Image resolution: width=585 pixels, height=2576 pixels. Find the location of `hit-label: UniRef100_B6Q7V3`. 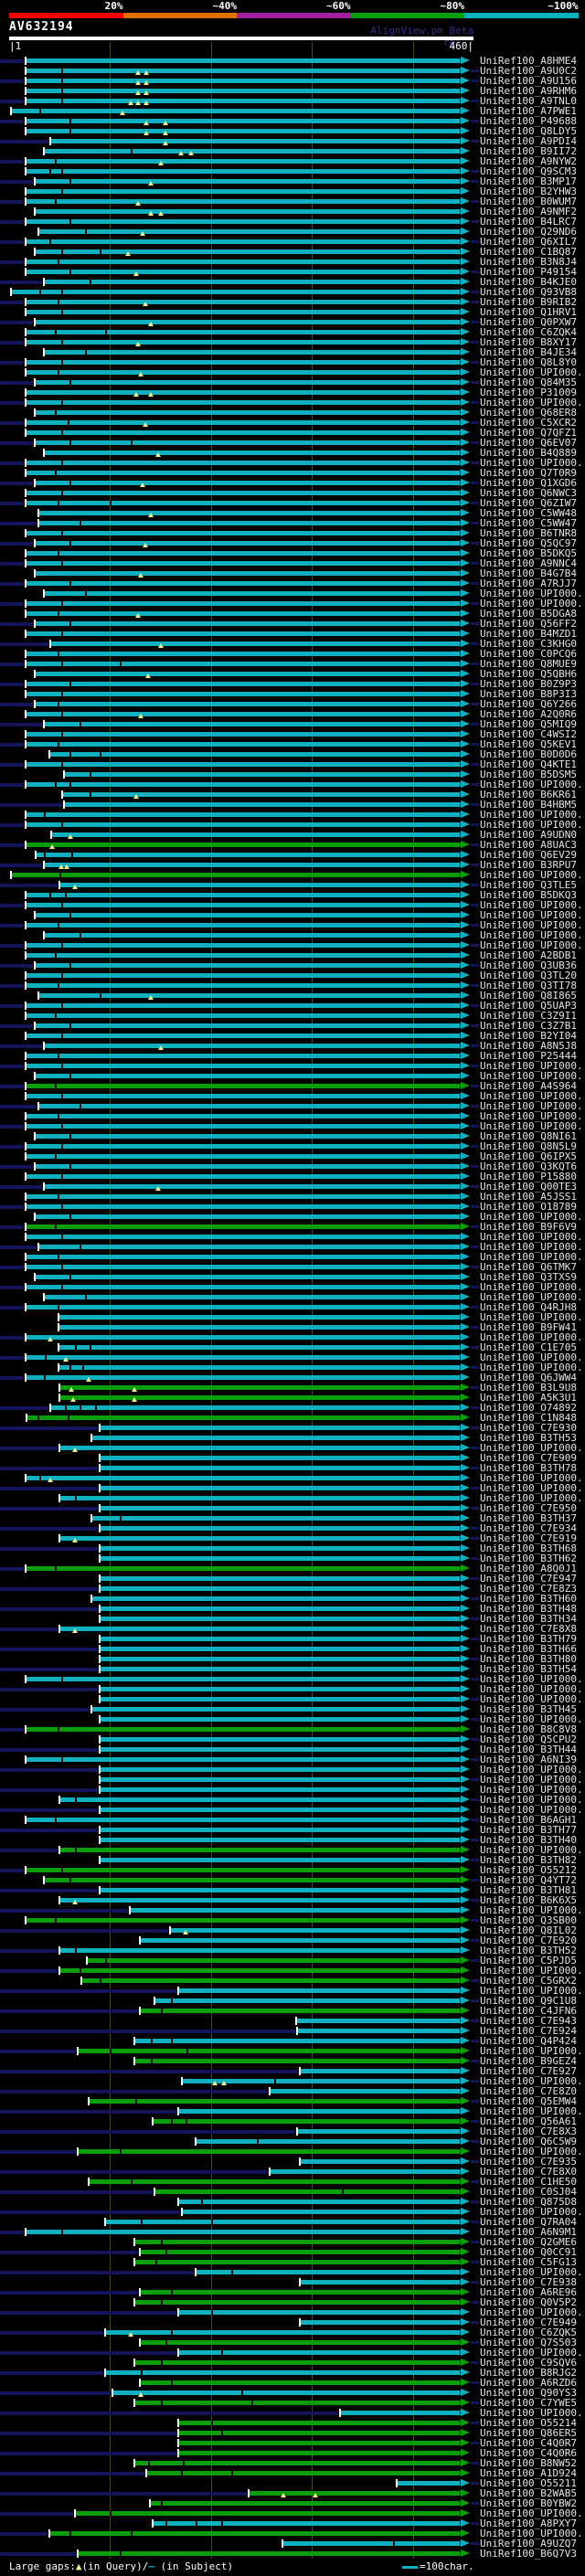

hit-label: UniRef100_B6Q7V3 is located at coordinates (529, 2554).